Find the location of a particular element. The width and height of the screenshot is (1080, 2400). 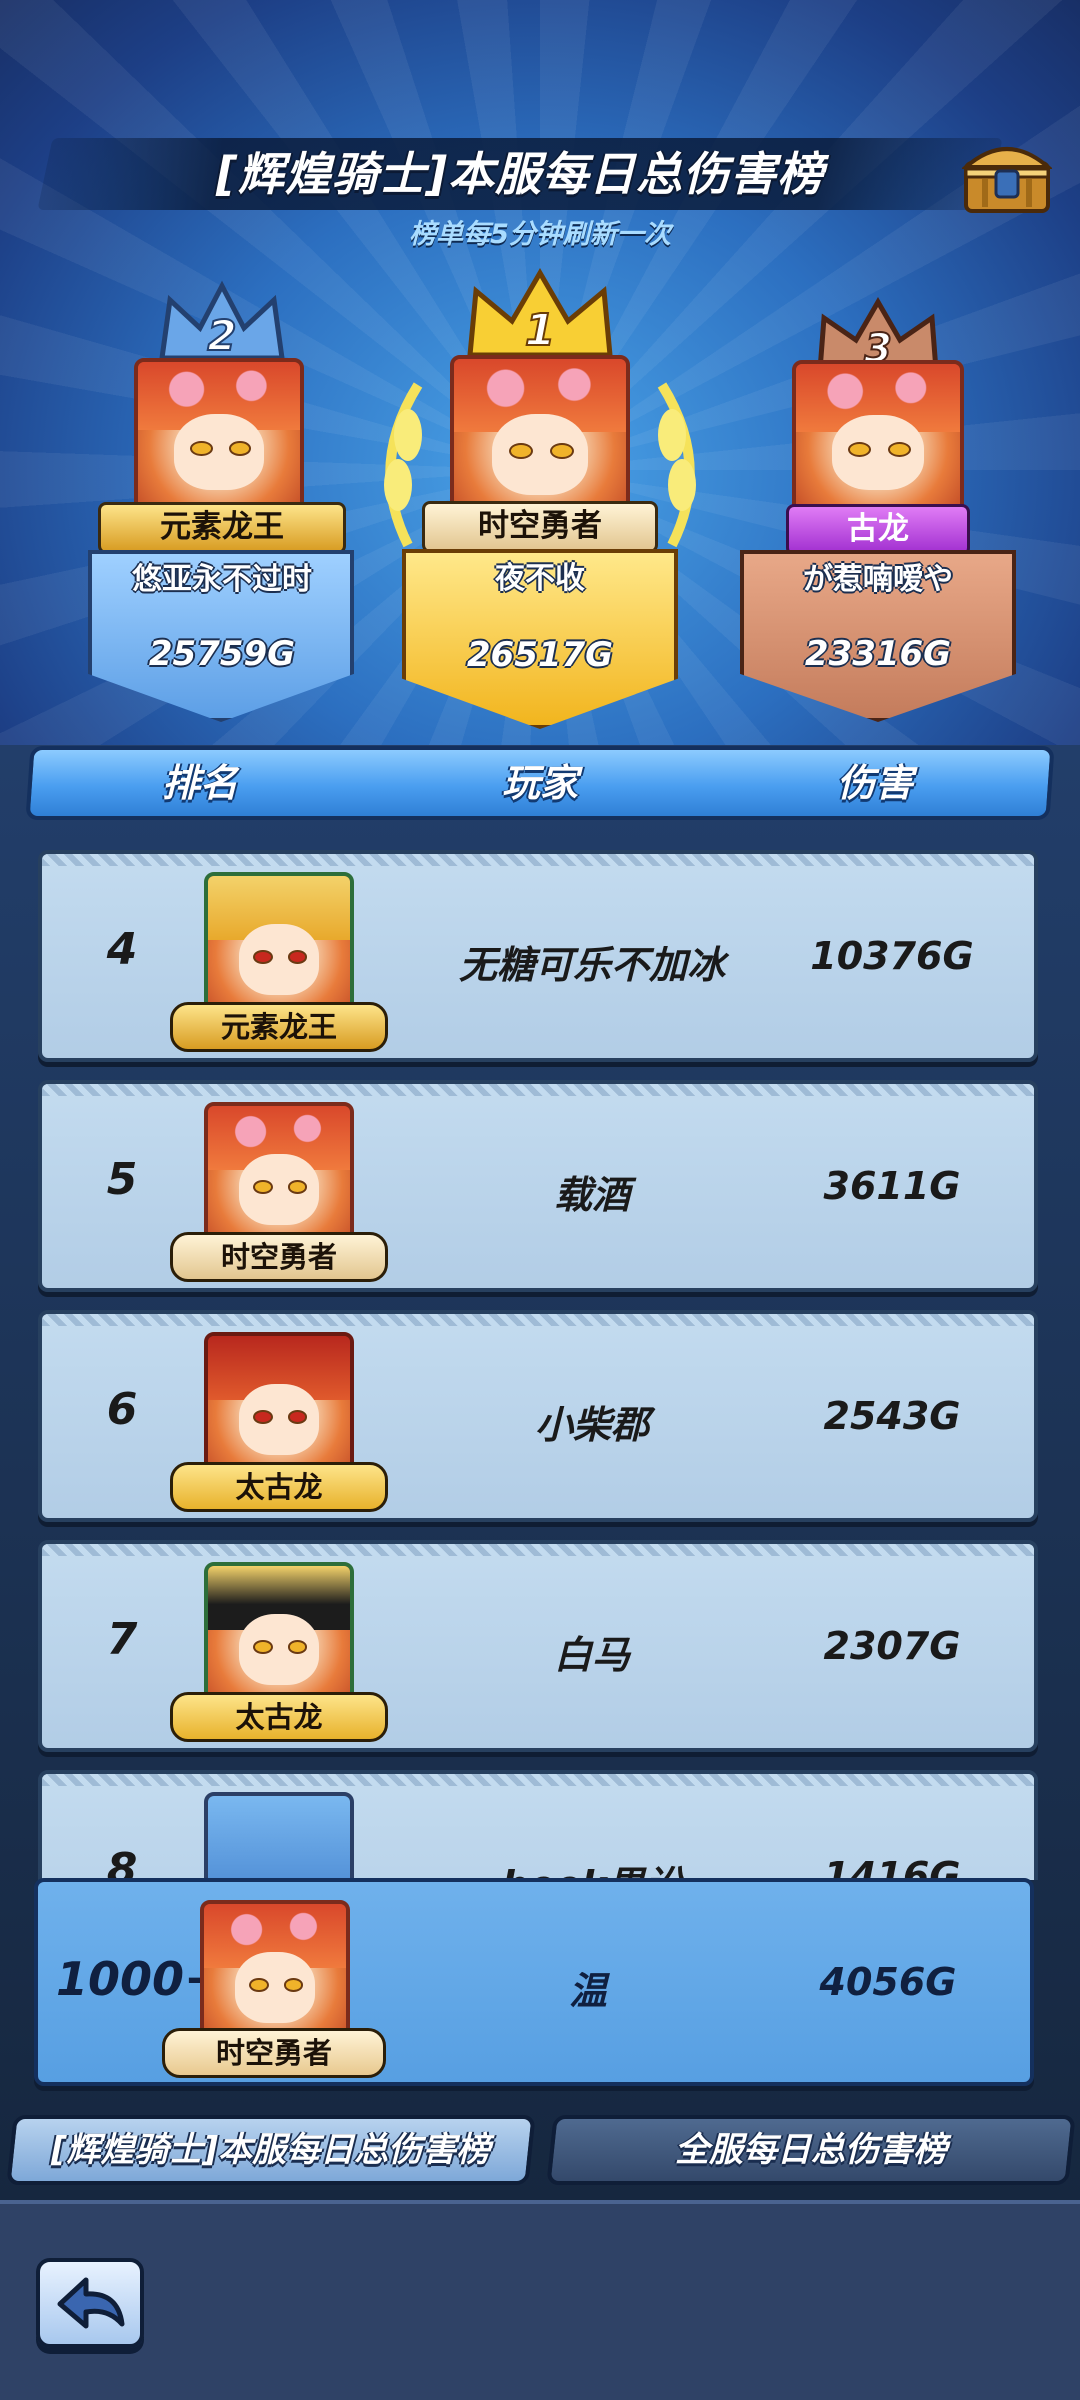

rank-1-number: 1 is located at coordinates (540, 330).